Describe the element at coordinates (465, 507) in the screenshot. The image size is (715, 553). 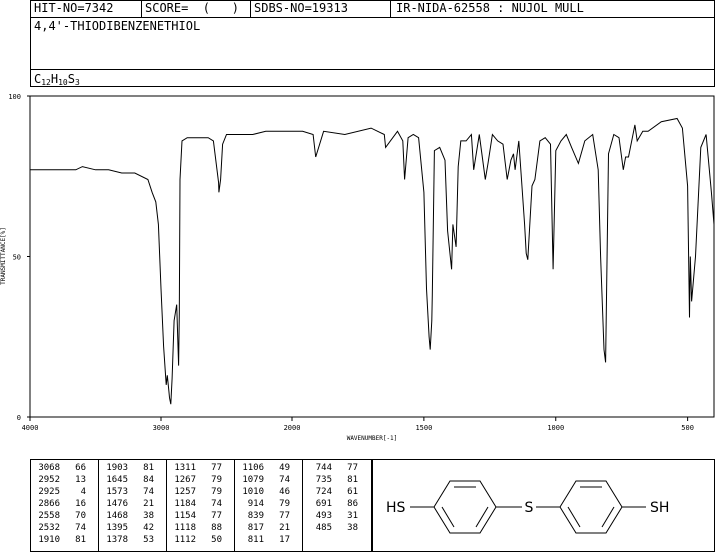
I see `benzene-ring-left` at that location.